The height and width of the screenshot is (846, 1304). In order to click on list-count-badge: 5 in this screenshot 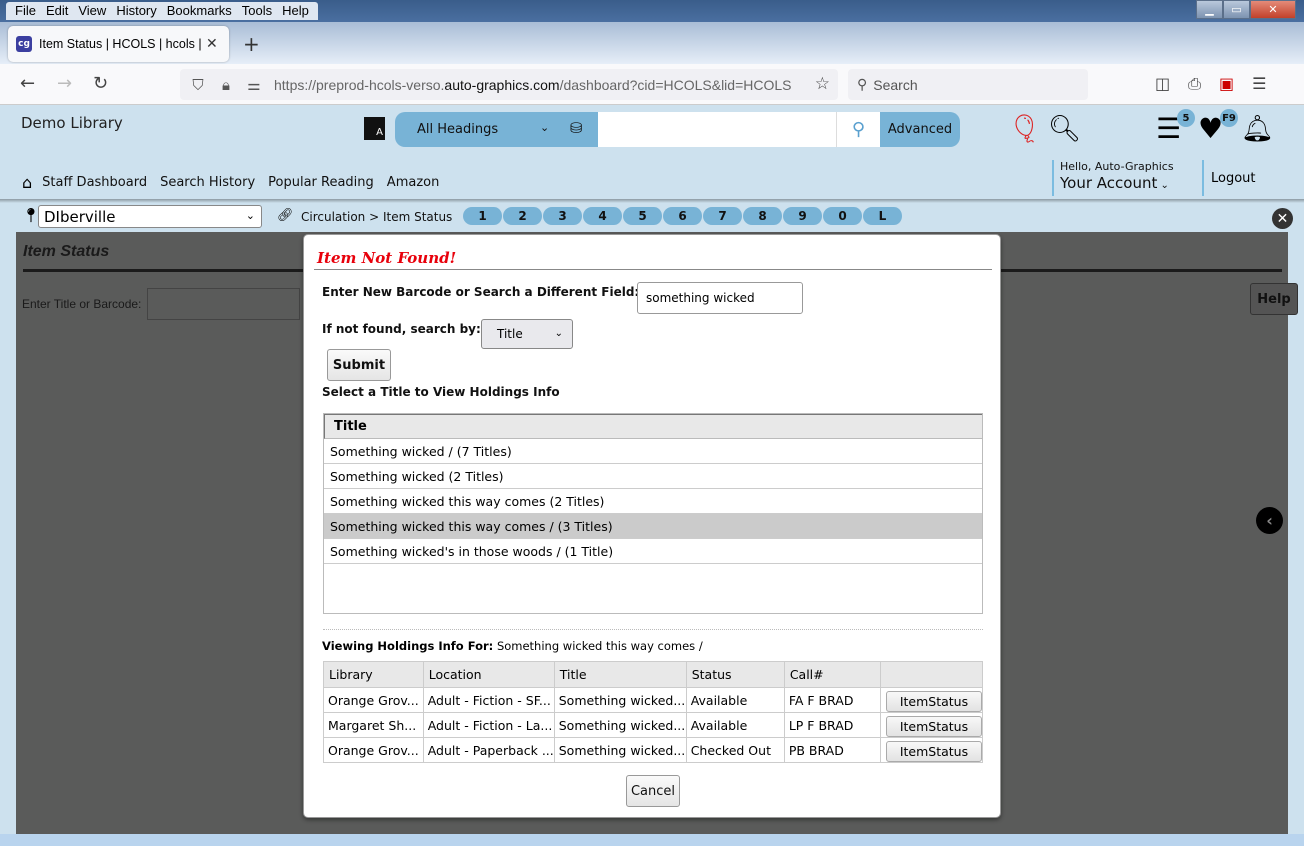, I will do `click(1186, 118)`.